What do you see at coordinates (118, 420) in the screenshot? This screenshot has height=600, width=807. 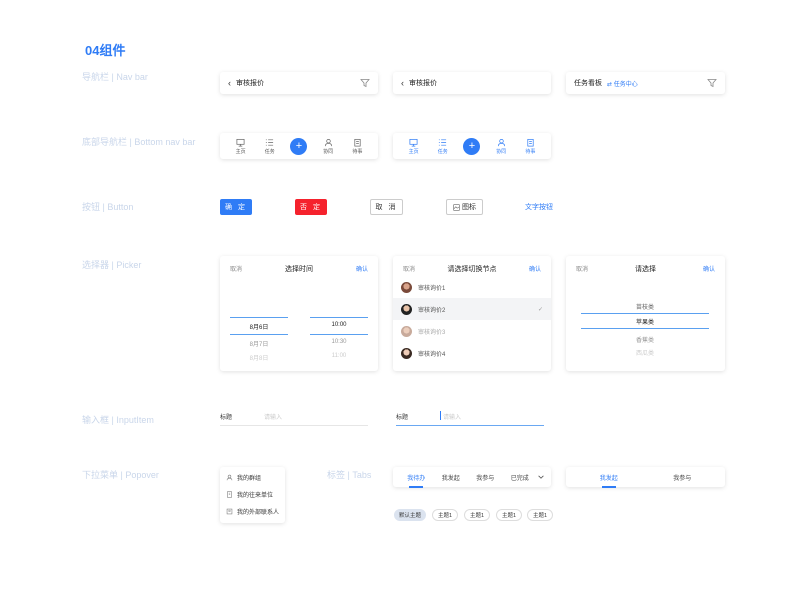 I see `section-label-input: 输入框 | InputItem` at bounding box center [118, 420].